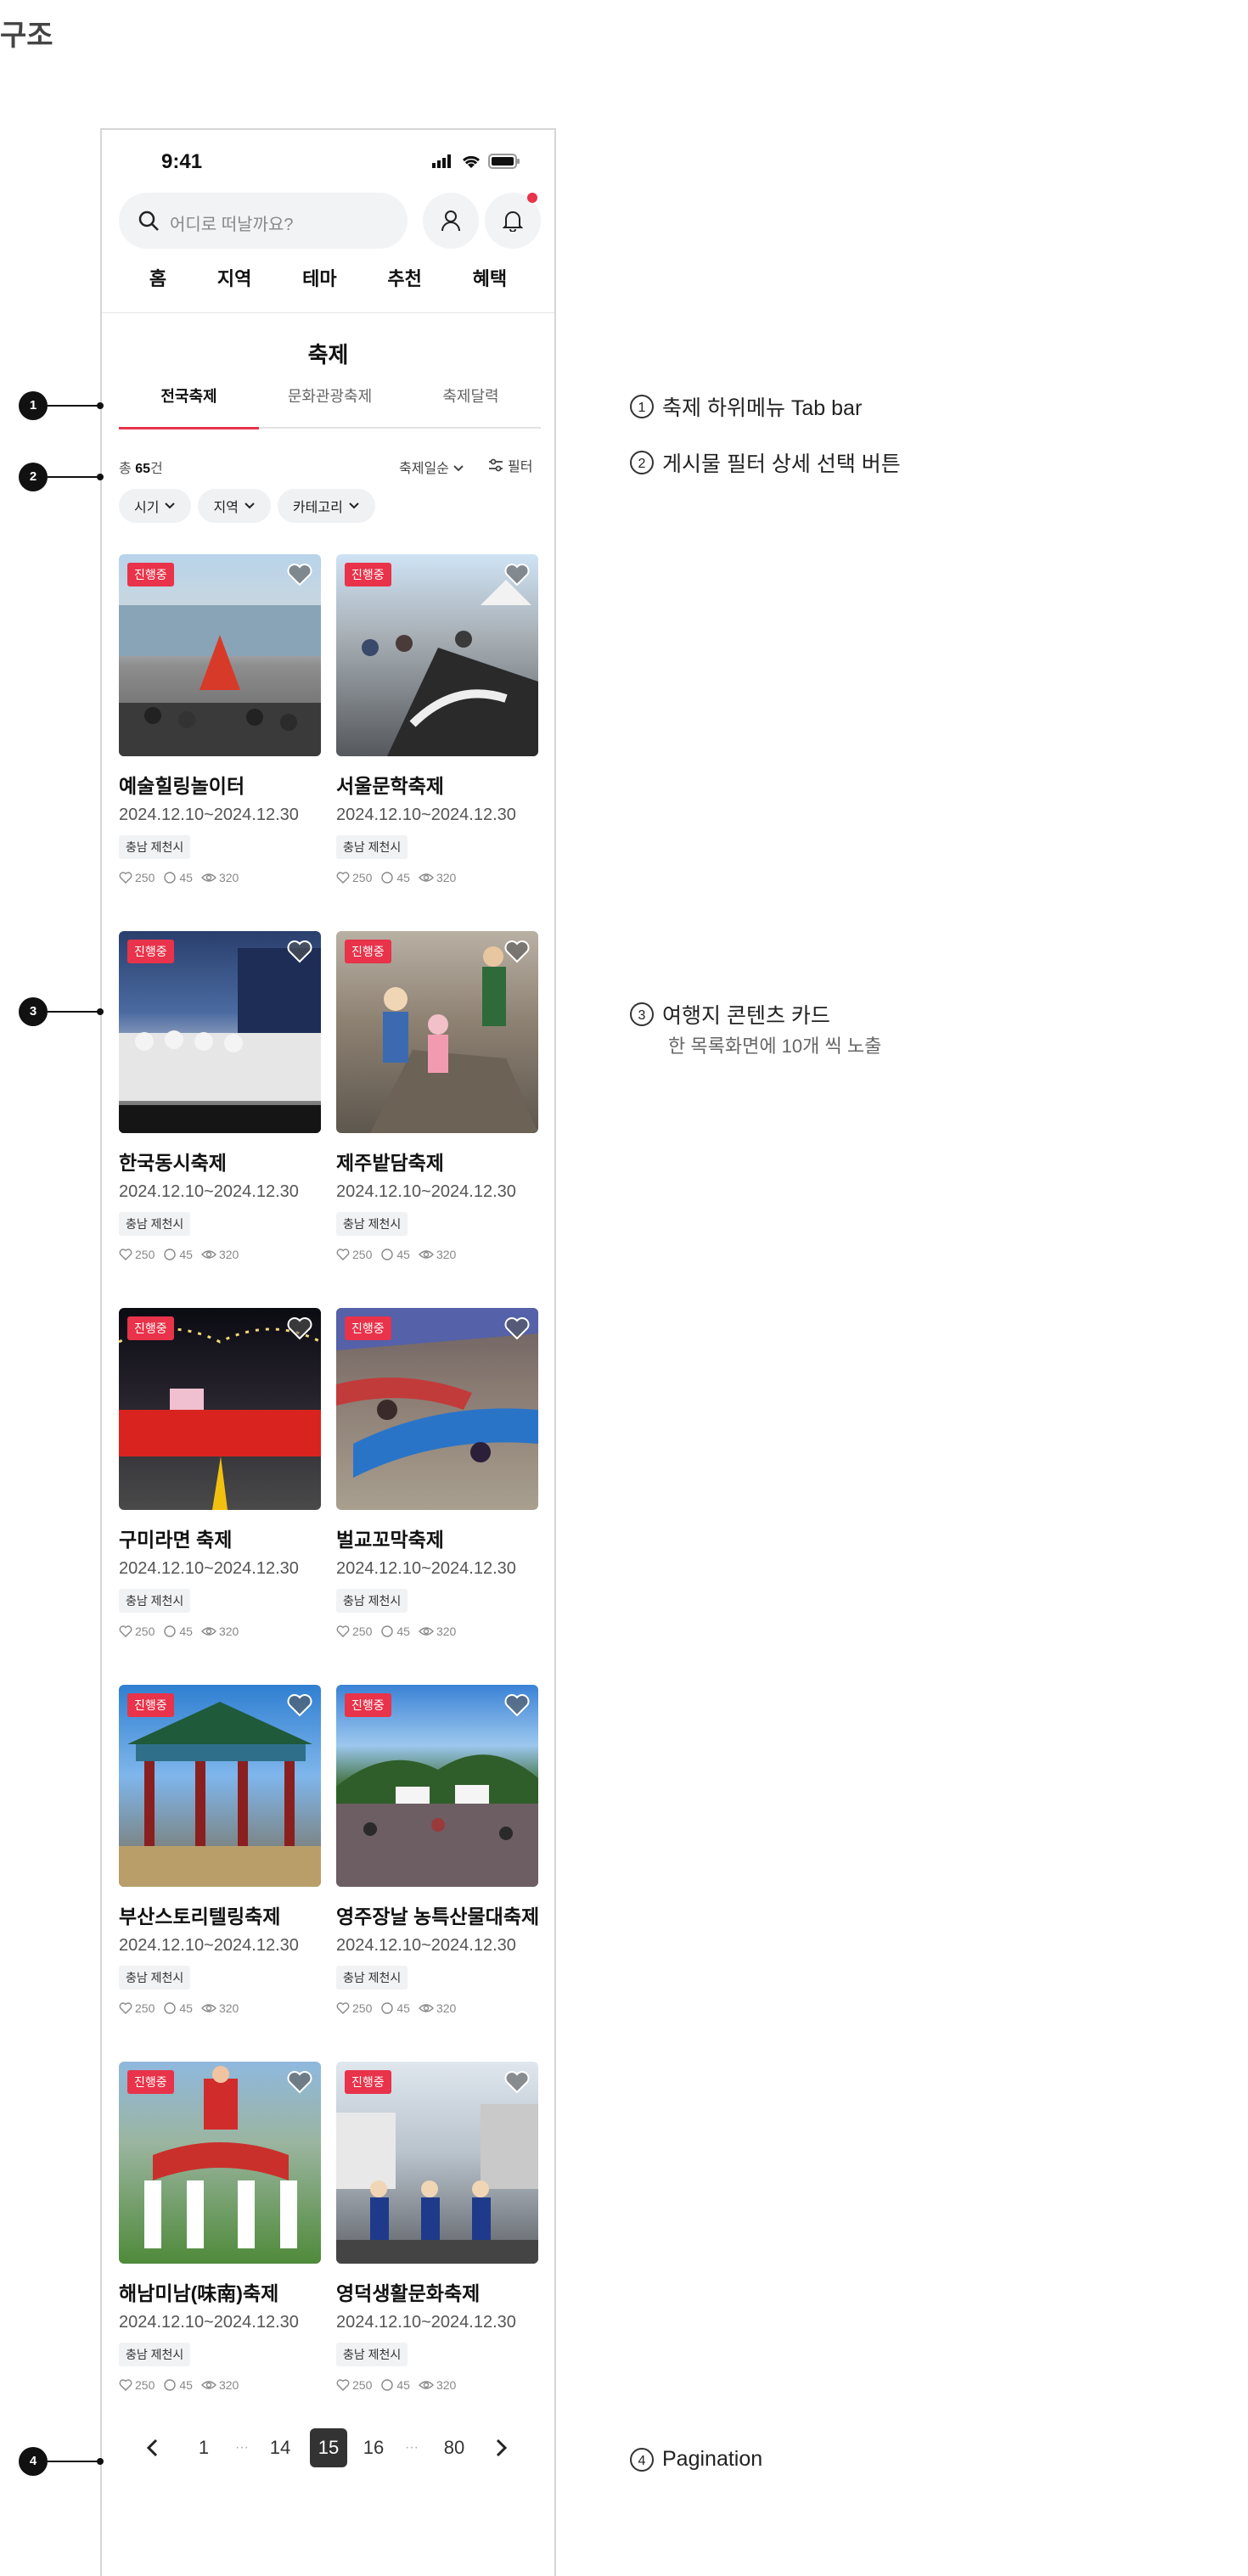  Describe the element at coordinates (189, 405) in the screenshot. I see `tab-national-festival: 전국축제` at that location.